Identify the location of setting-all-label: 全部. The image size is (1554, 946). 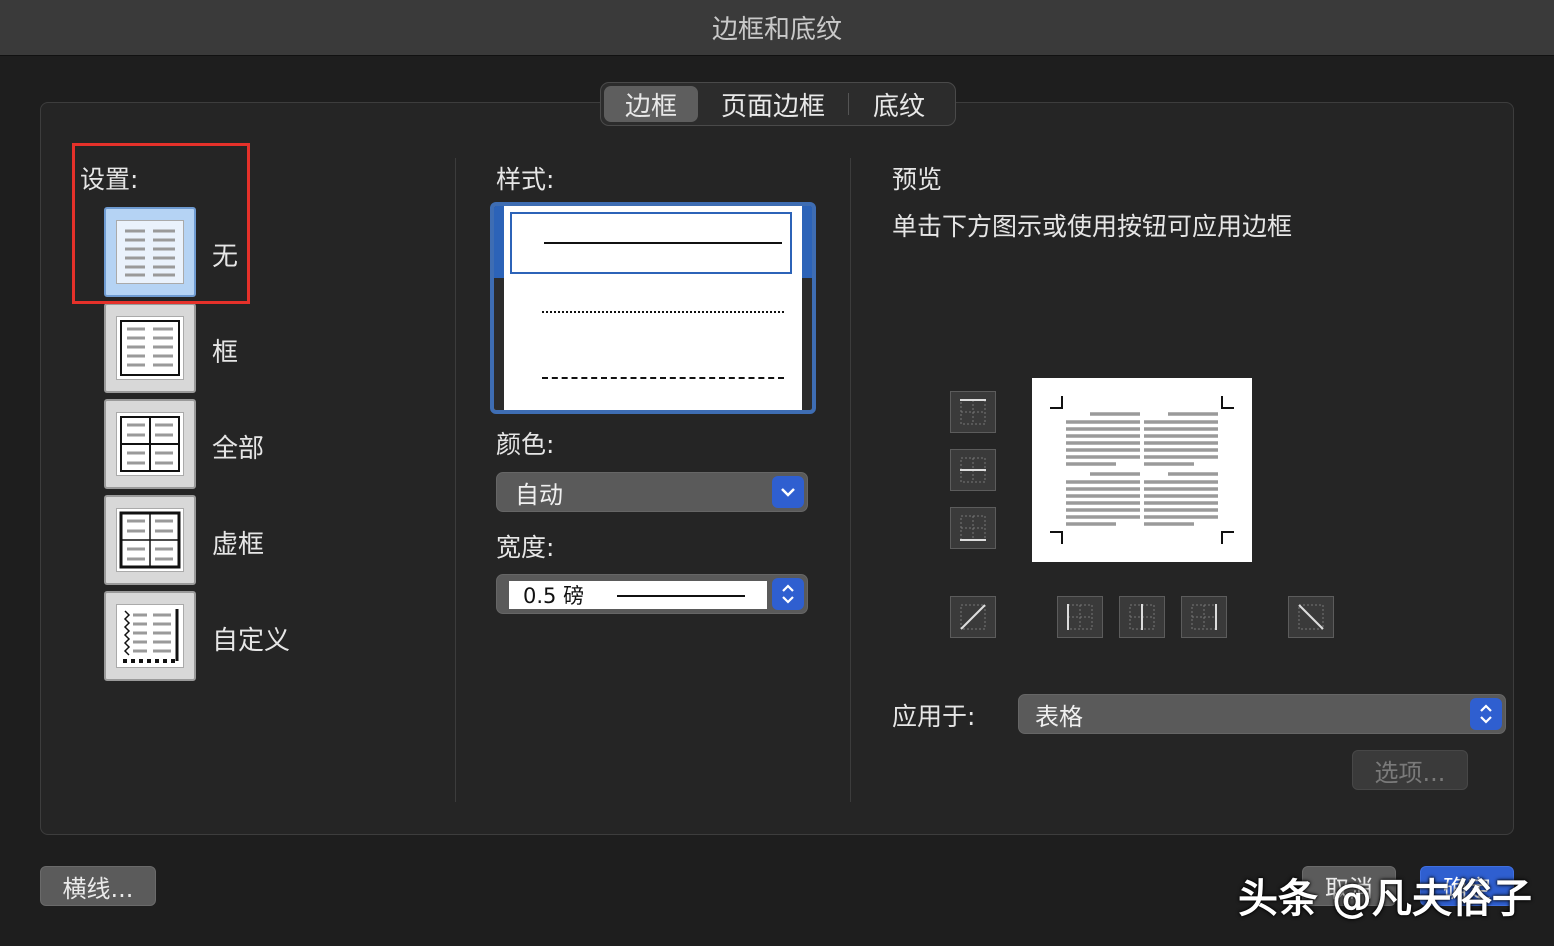
(238, 449).